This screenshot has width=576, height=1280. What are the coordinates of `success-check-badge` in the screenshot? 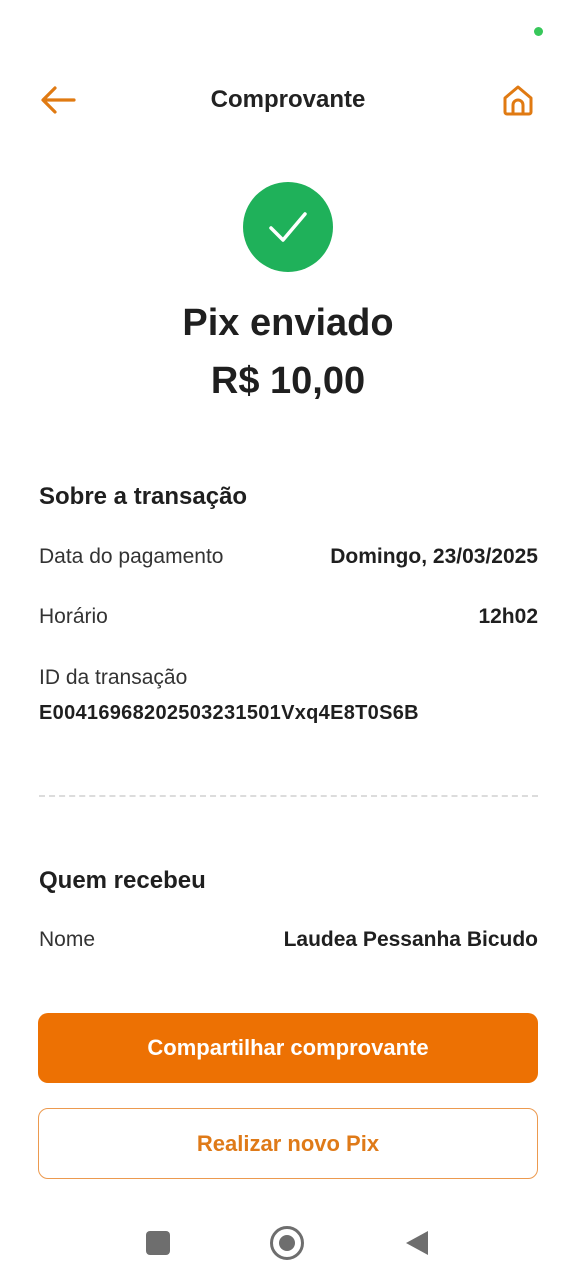 It's located at (288, 227).